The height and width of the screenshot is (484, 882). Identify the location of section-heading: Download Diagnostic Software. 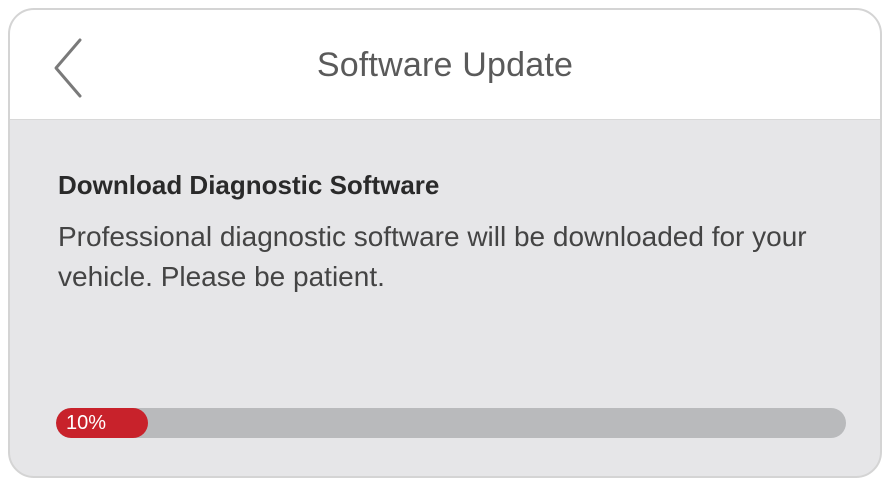
(249, 185).